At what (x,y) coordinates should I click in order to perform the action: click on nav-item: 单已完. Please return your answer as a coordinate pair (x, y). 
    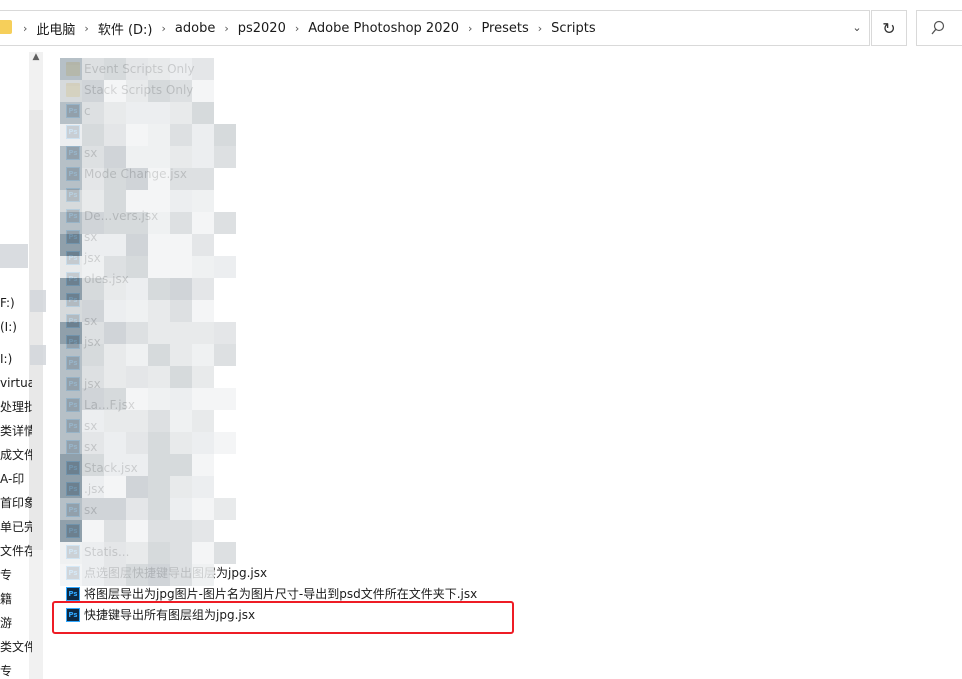
    Looking at the image, I should click on (16, 527).